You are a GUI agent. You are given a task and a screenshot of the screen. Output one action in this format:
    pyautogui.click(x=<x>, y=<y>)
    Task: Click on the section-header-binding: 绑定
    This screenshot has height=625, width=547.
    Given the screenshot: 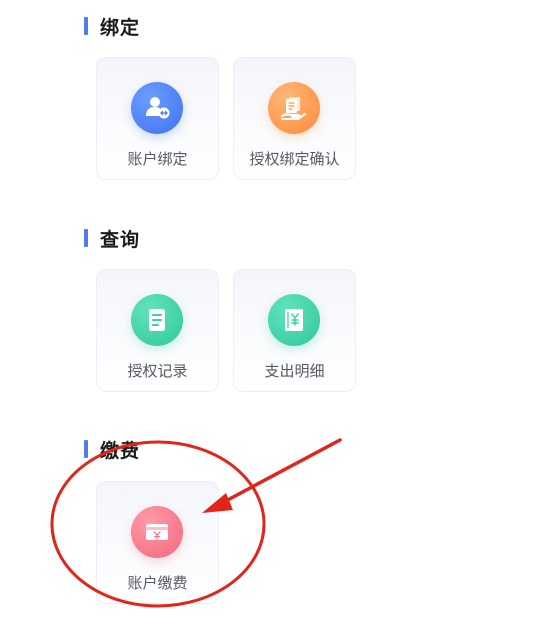 What is the action you would take?
    pyautogui.click(x=112, y=26)
    